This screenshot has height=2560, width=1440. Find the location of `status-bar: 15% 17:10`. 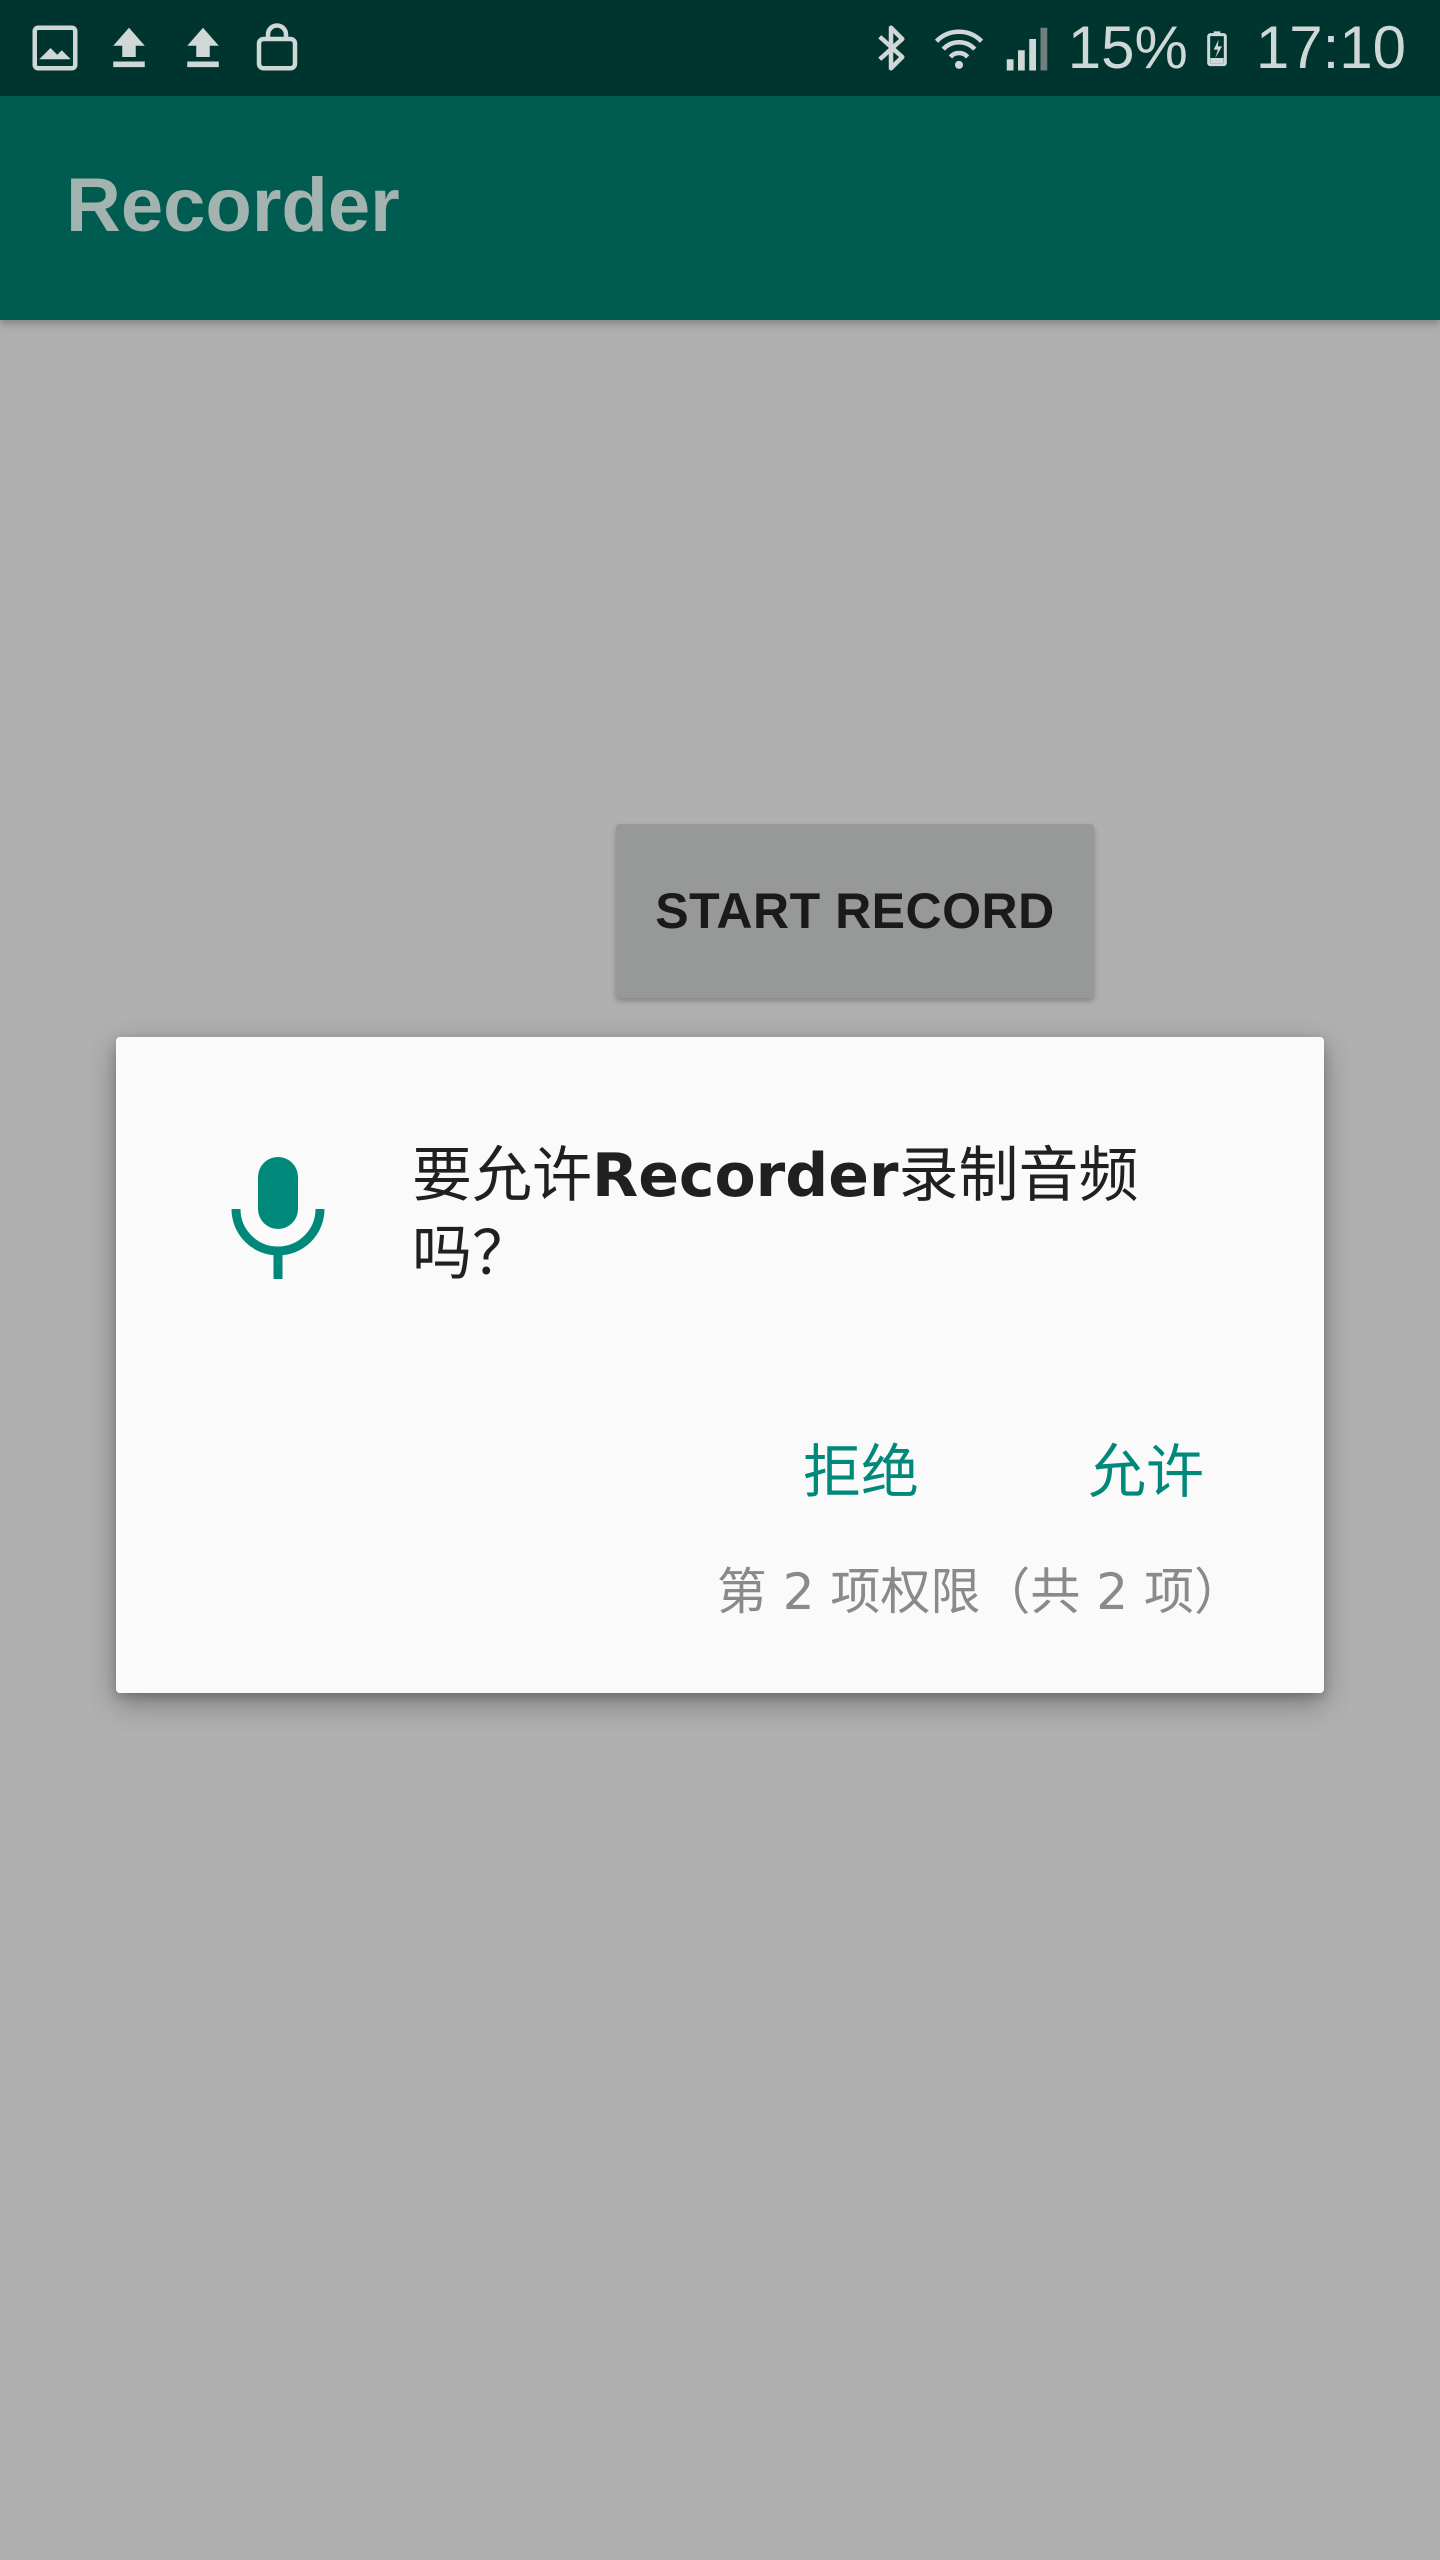

status-bar: 15% 17:10 is located at coordinates (720, 48).